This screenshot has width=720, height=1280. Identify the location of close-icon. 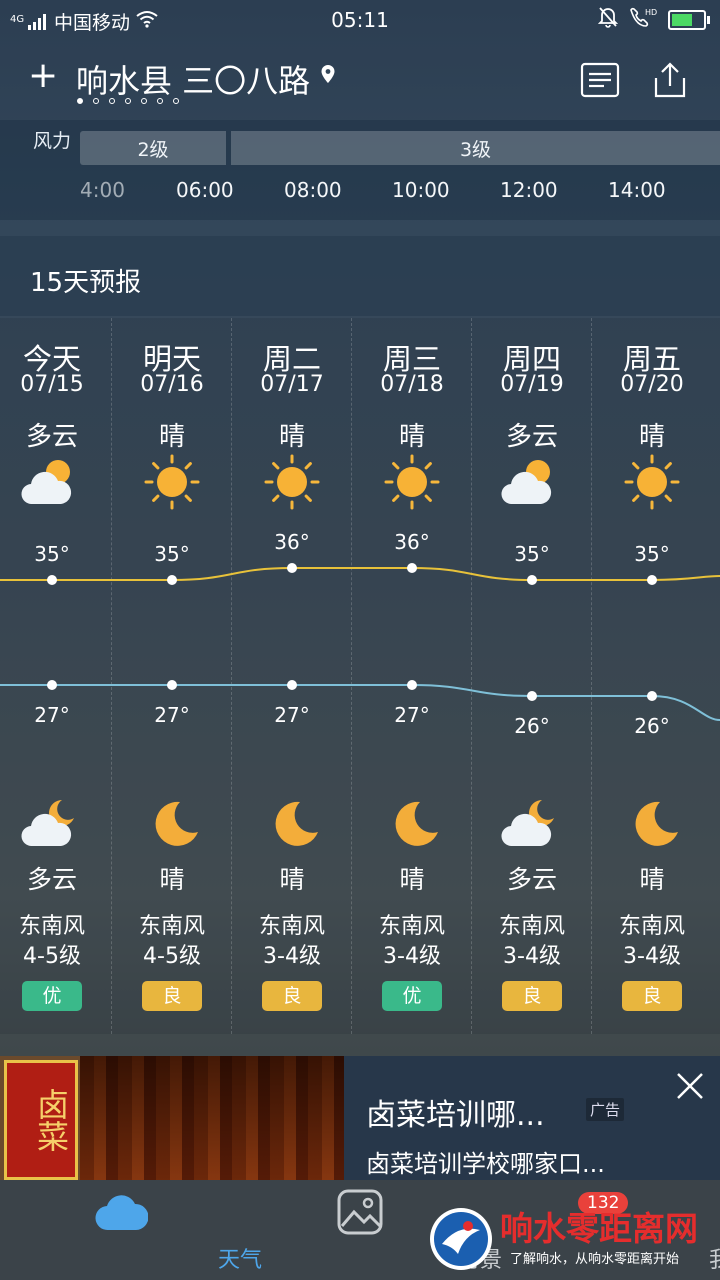
(690, 1086).